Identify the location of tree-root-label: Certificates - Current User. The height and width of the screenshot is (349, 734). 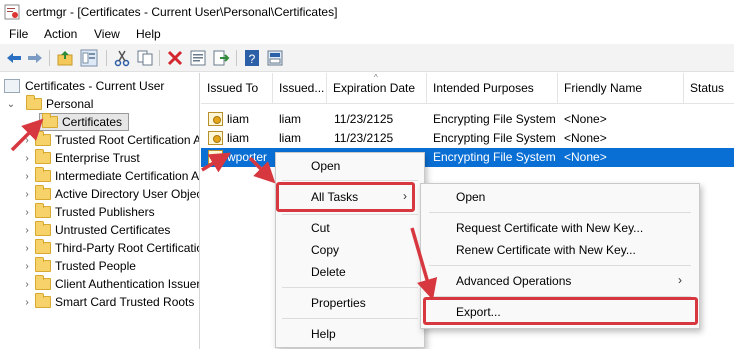
(95, 86).